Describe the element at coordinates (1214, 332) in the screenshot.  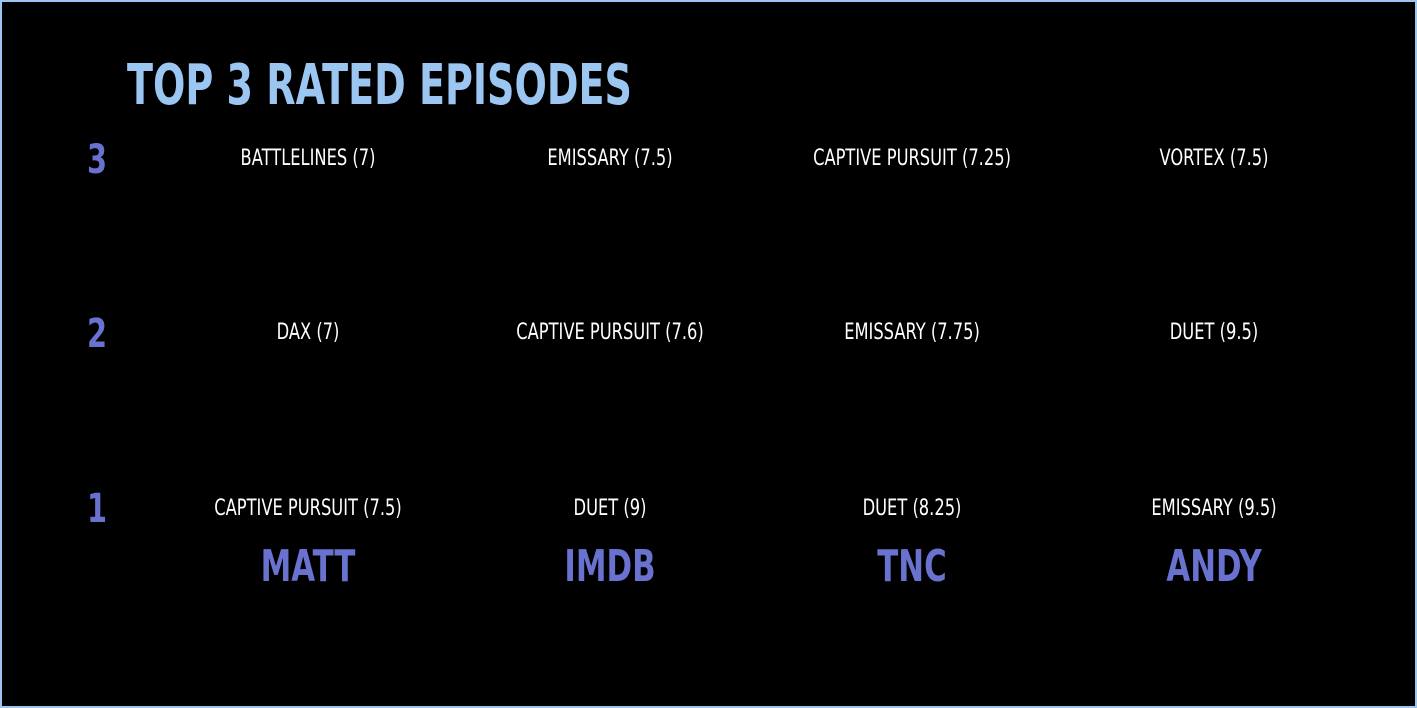
I see `andy-rank-2-episode: DUET (9.5)` at that location.